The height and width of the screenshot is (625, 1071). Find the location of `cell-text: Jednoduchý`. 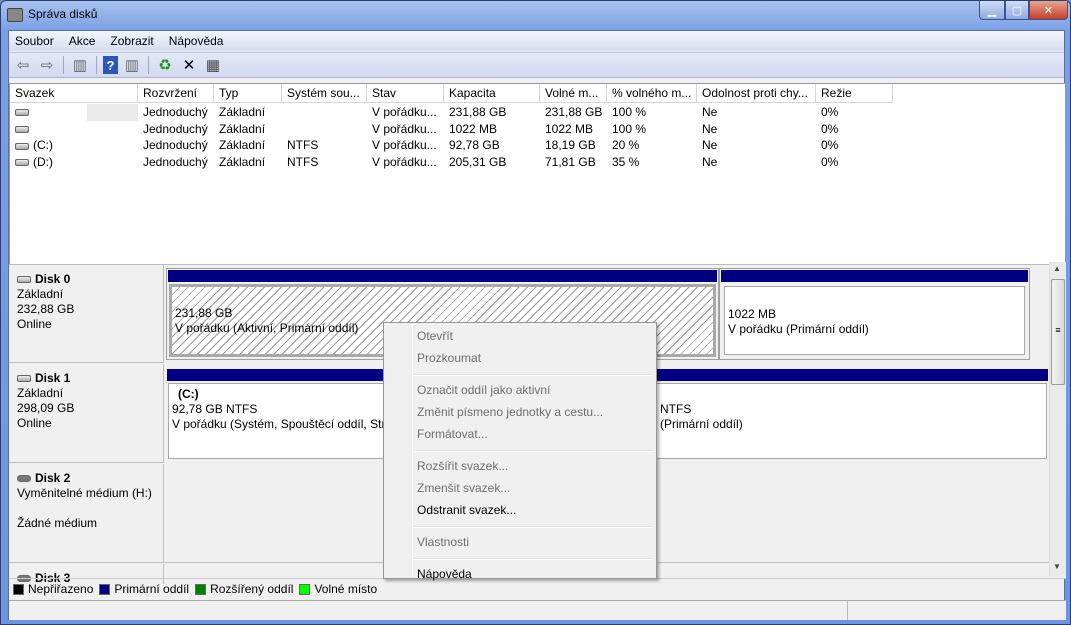

cell-text: Jednoduchý is located at coordinates (175, 145).